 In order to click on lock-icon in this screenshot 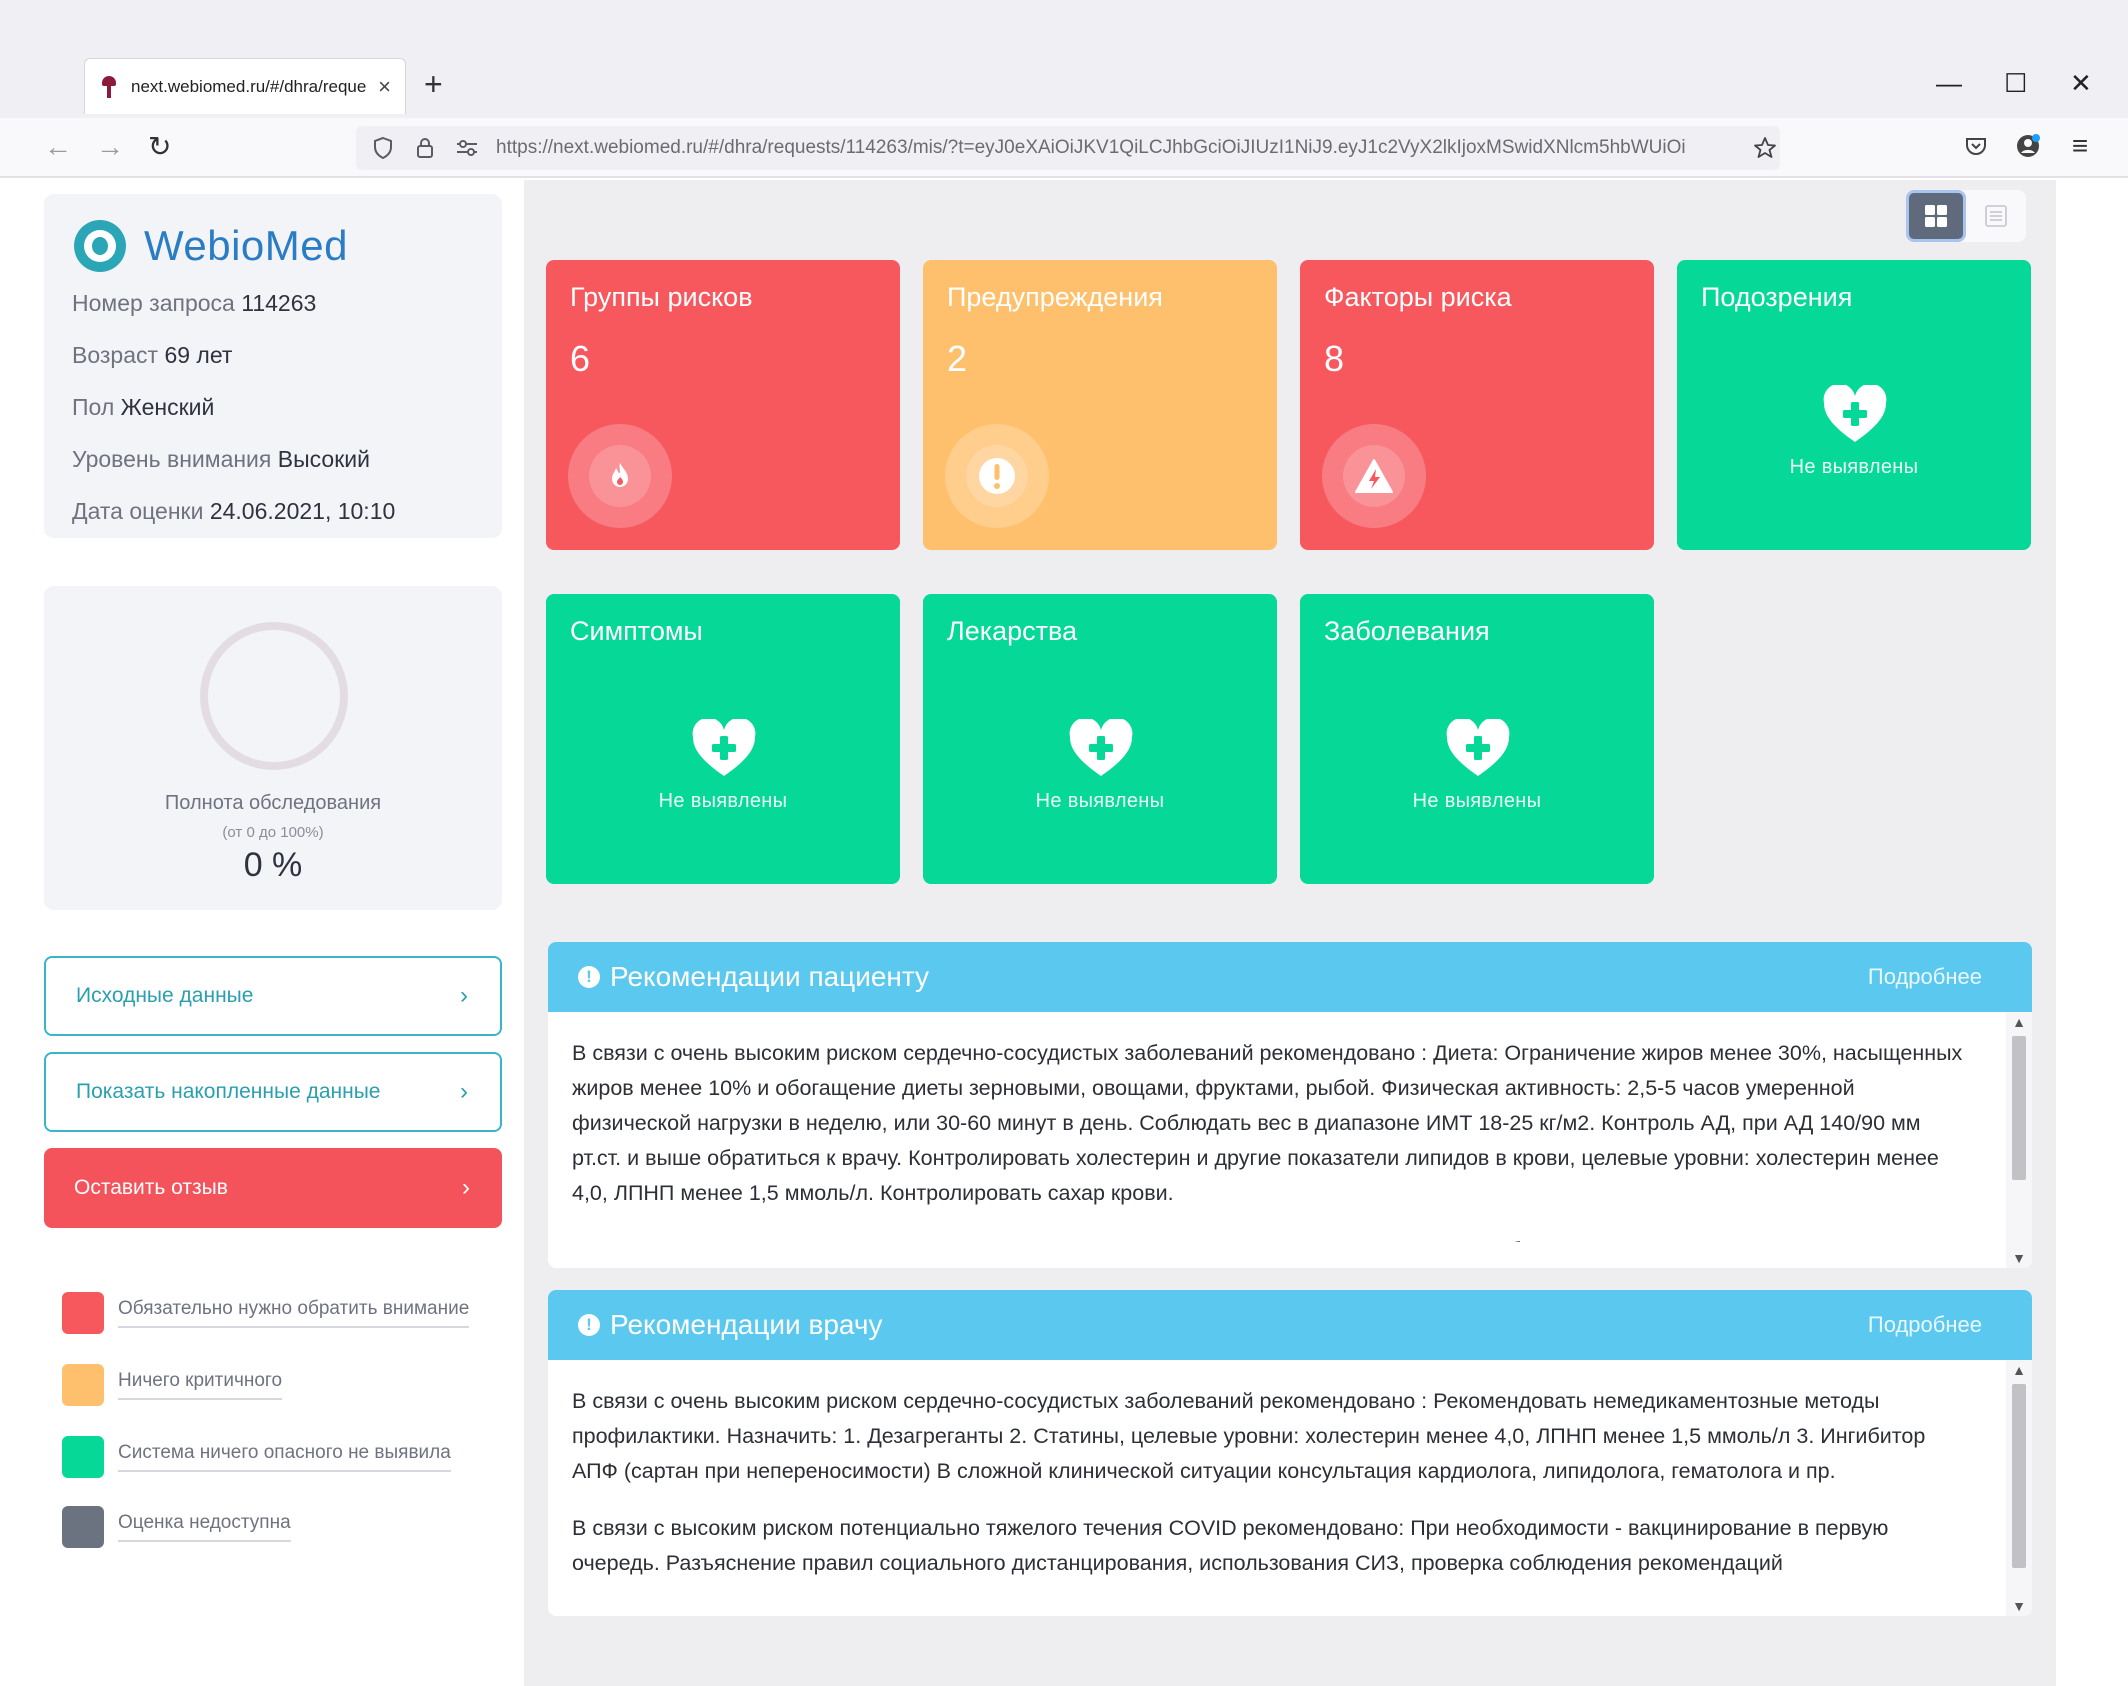, I will do `click(425, 148)`.